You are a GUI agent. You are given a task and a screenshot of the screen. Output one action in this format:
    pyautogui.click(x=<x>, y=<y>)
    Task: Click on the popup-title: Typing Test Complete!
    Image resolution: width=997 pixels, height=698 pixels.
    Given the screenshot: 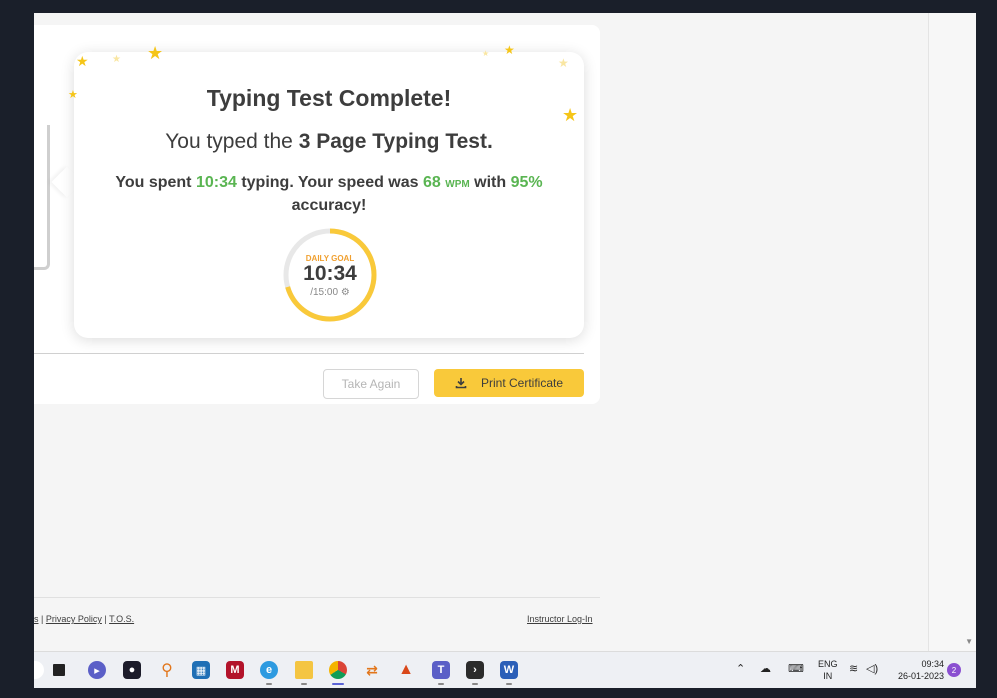 What is the action you would take?
    pyautogui.click(x=329, y=98)
    